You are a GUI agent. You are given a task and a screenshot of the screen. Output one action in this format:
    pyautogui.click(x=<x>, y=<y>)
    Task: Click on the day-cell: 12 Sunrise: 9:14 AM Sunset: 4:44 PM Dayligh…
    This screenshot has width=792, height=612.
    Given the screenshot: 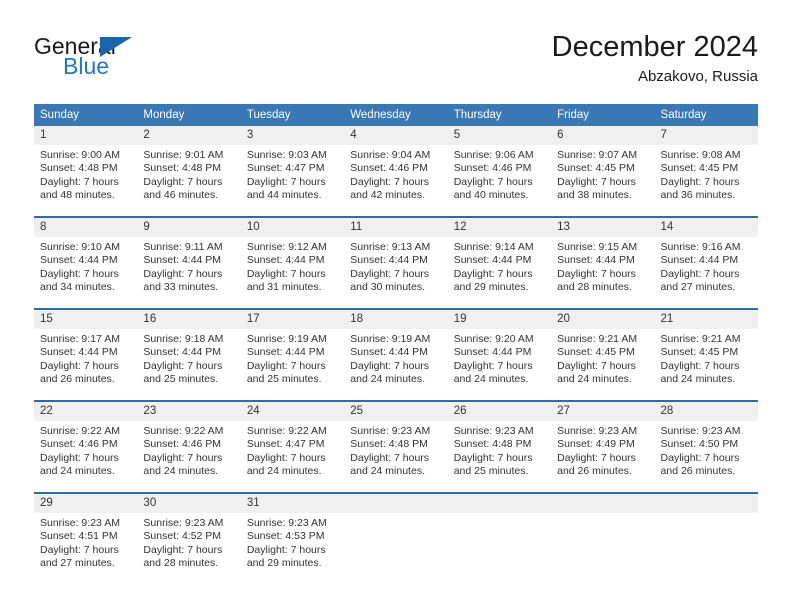 What is the action you would take?
    pyautogui.click(x=499, y=262)
    